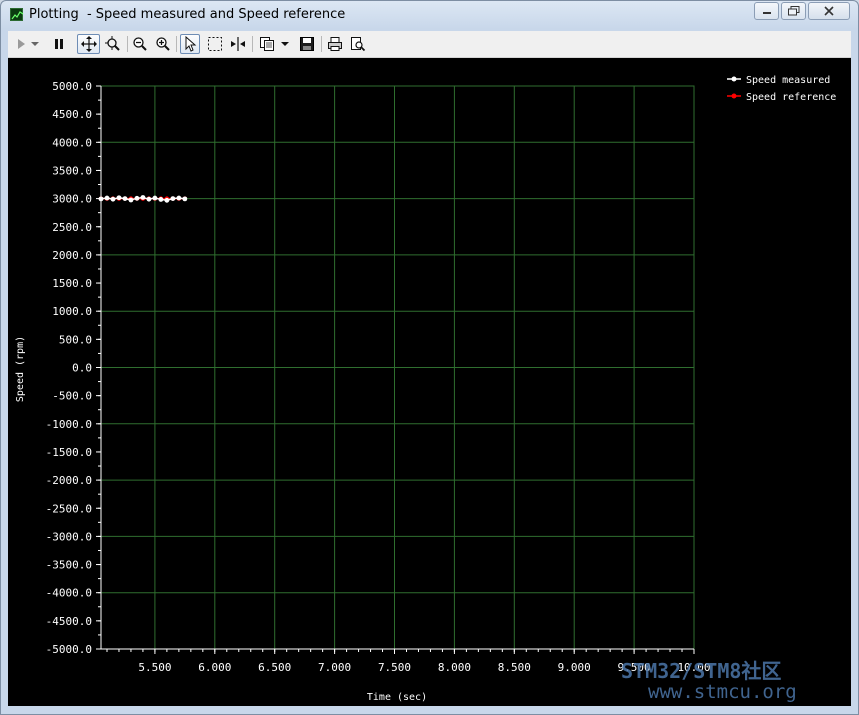 This screenshot has height=715, width=859. I want to click on x-tick-label: 9.000, so click(574, 667).